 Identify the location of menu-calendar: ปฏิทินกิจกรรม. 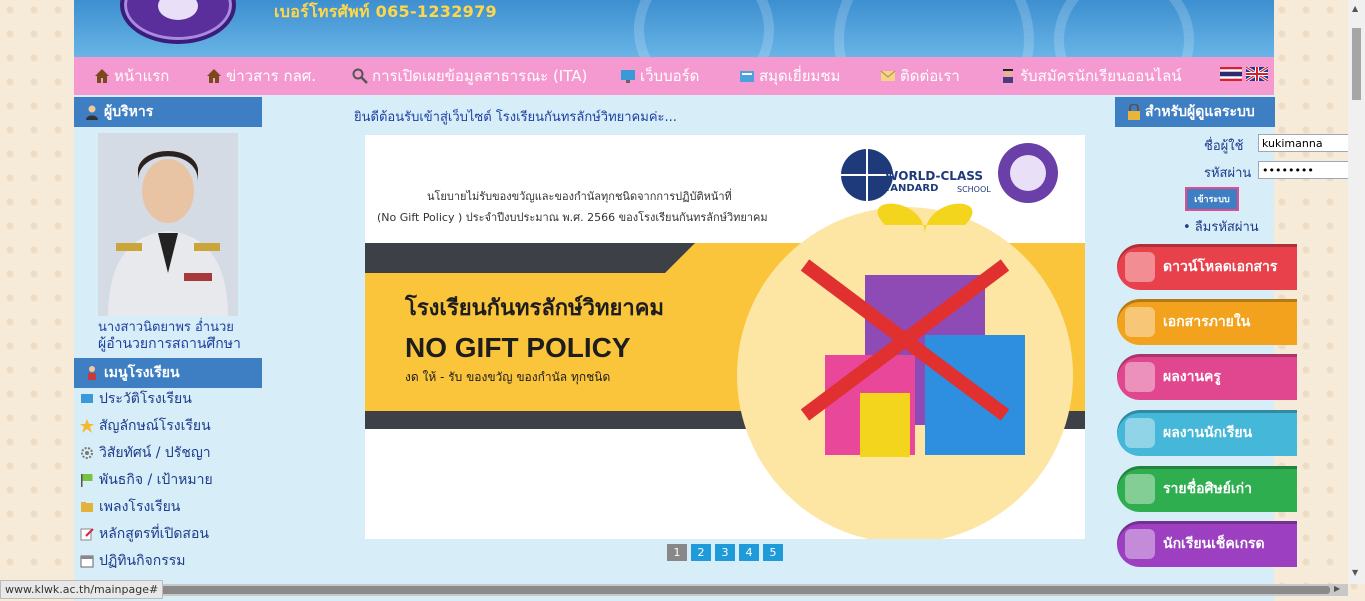
(133, 561).